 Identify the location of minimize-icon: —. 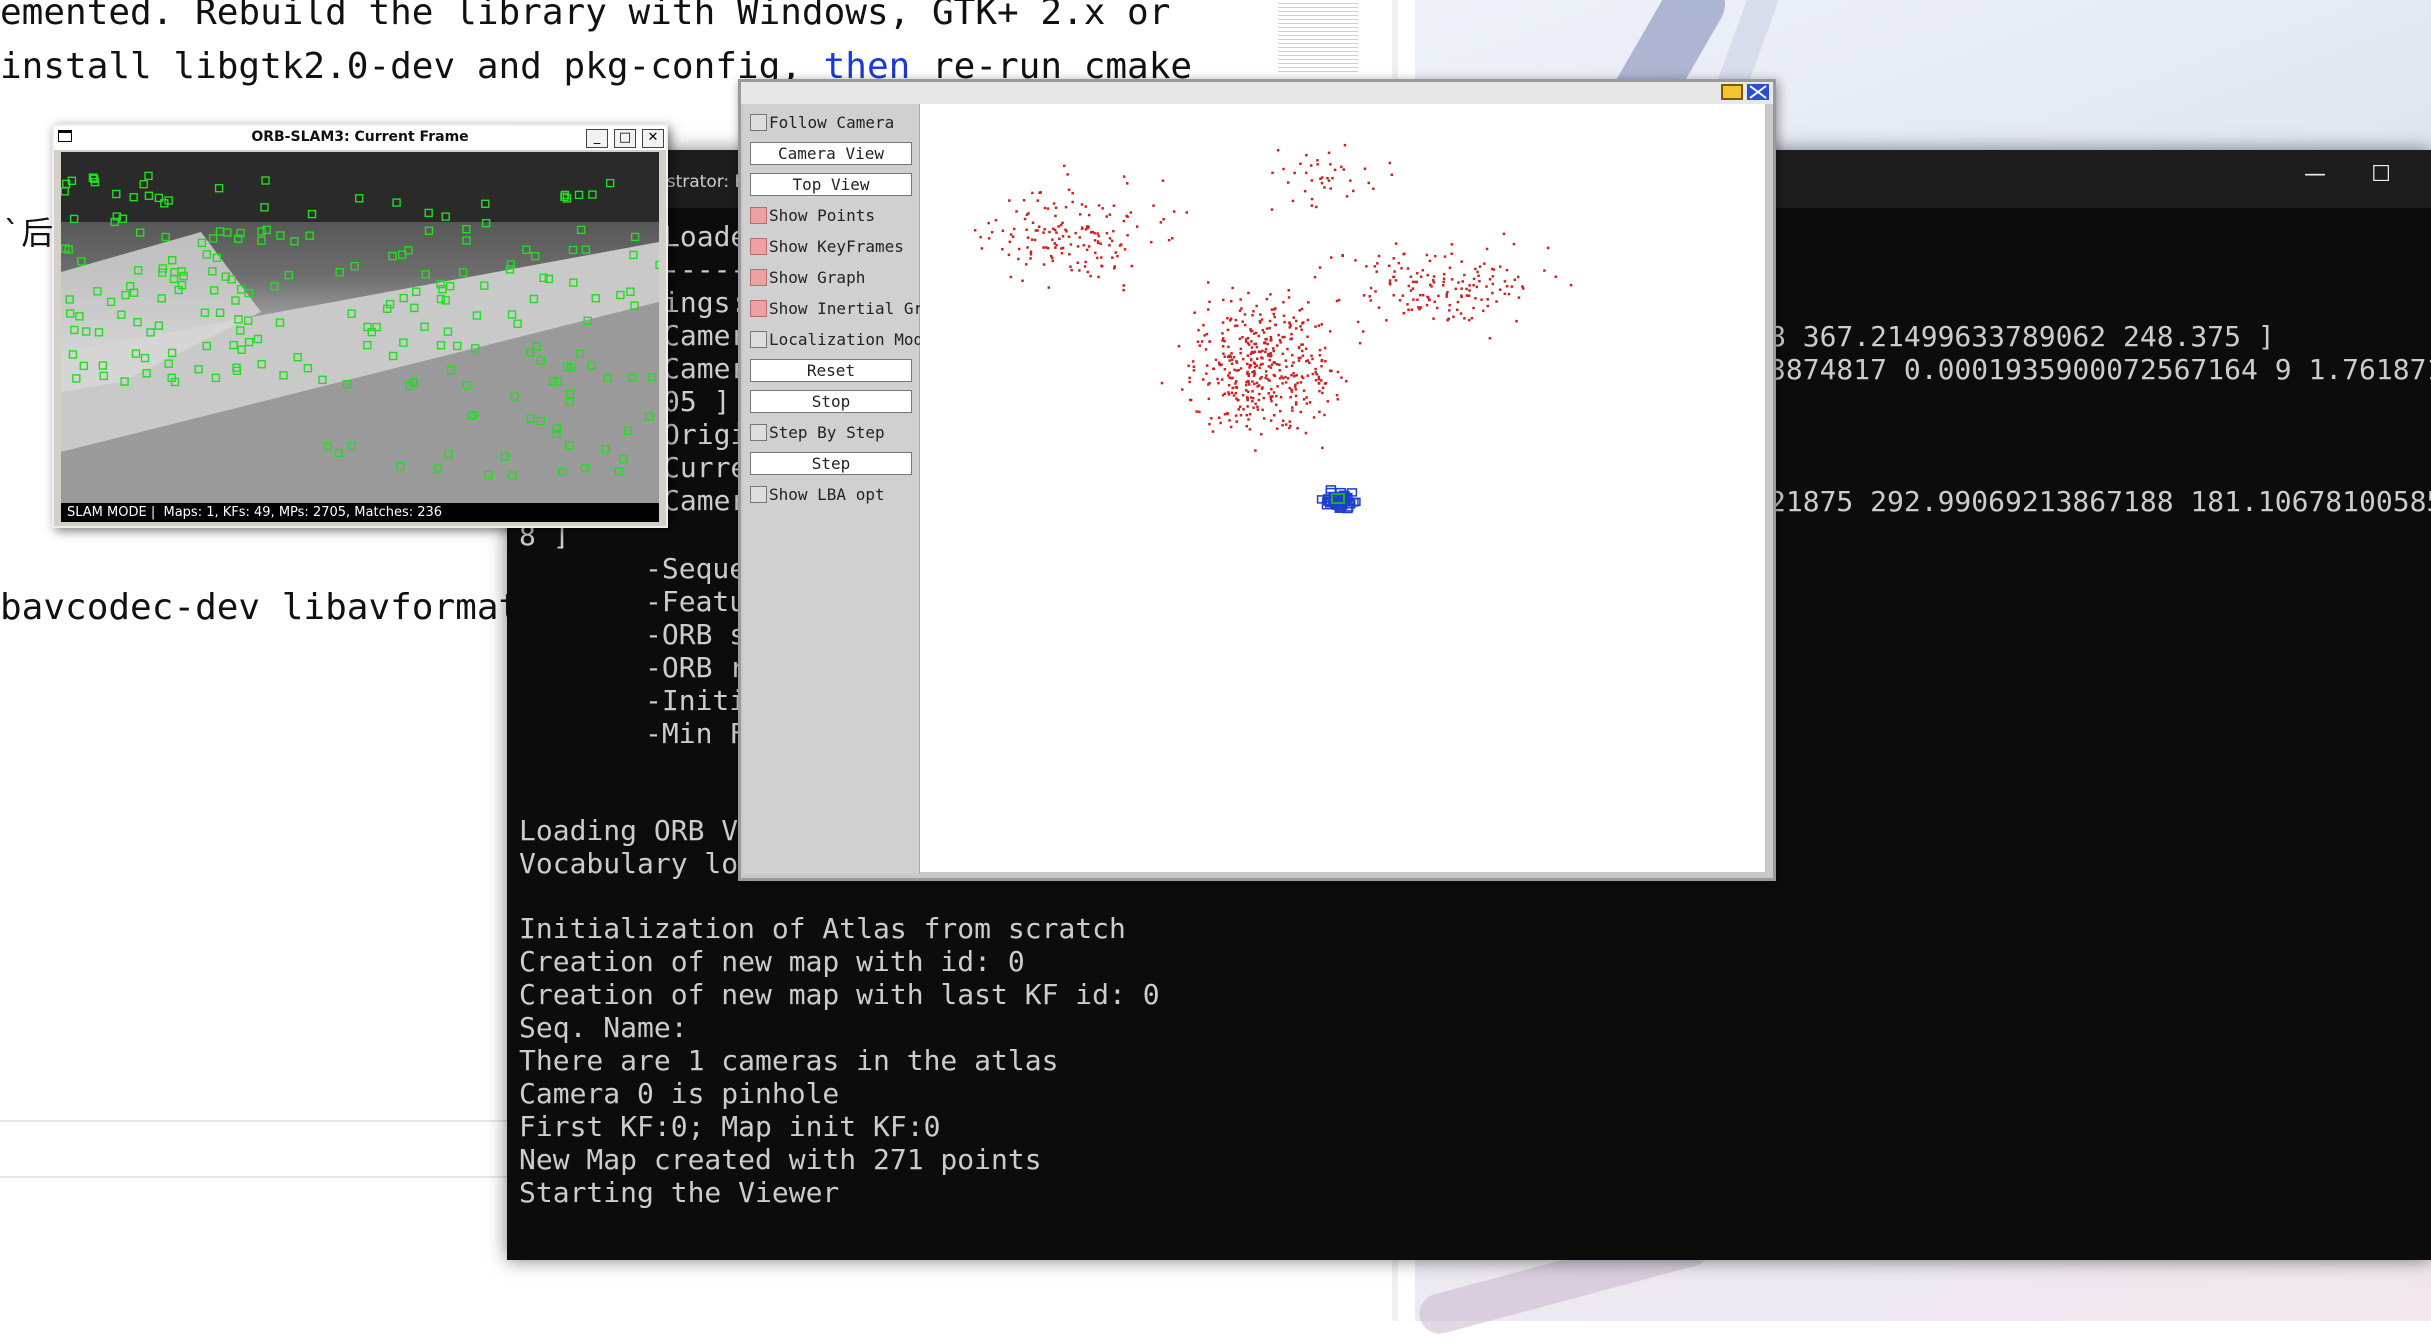
(2315, 174).